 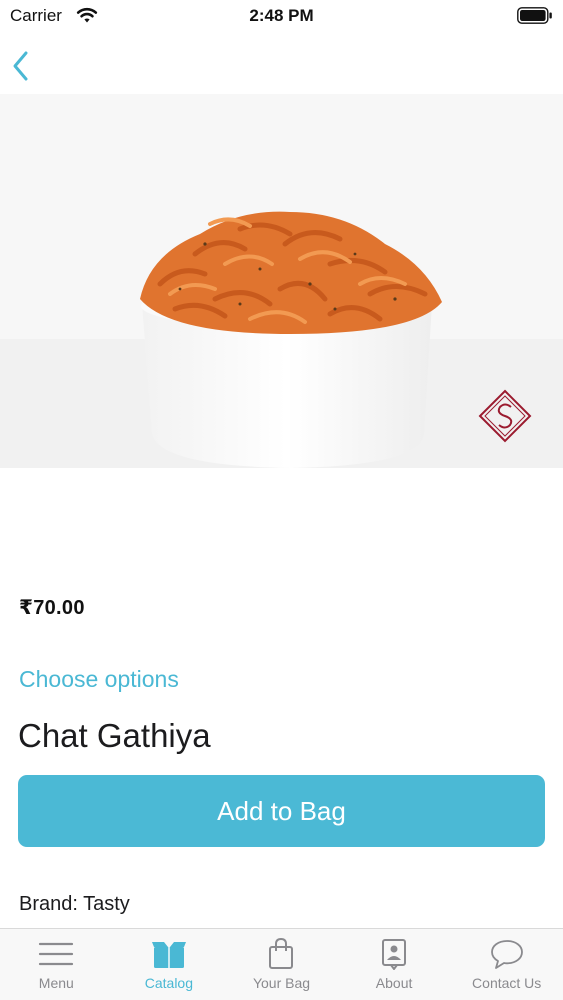 I want to click on menu-icon, so click(x=56, y=954).